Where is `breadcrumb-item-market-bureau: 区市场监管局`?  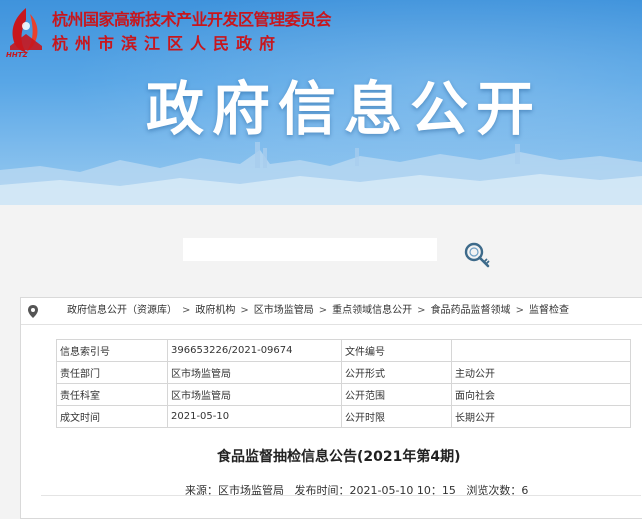 breadcrumb-item-market-bureau: 区市场监管局 is located at coordinates (284, 310).